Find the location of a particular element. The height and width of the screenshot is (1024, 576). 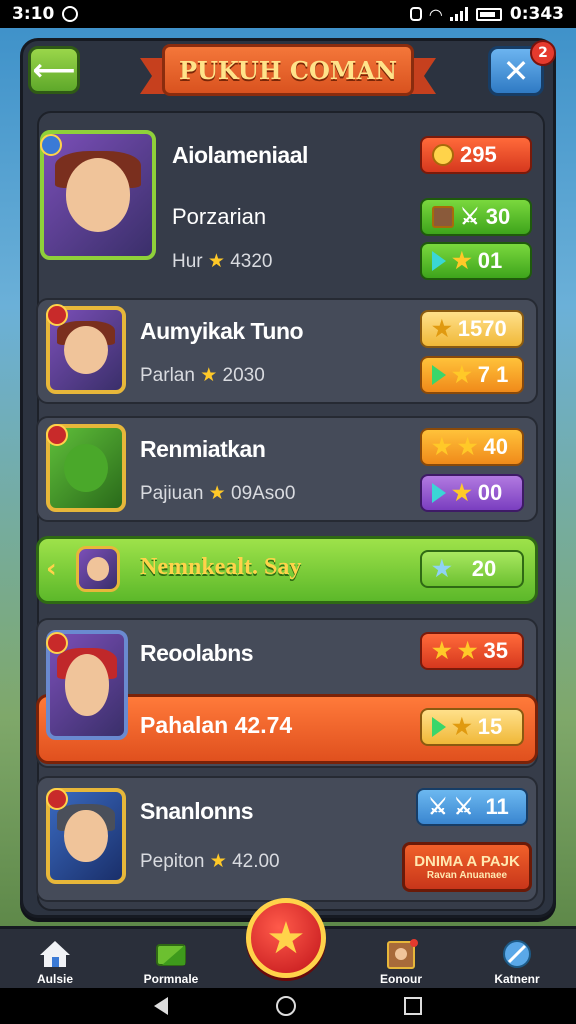

nav-item-home: Aulsie is located at coordinates (55, 958).